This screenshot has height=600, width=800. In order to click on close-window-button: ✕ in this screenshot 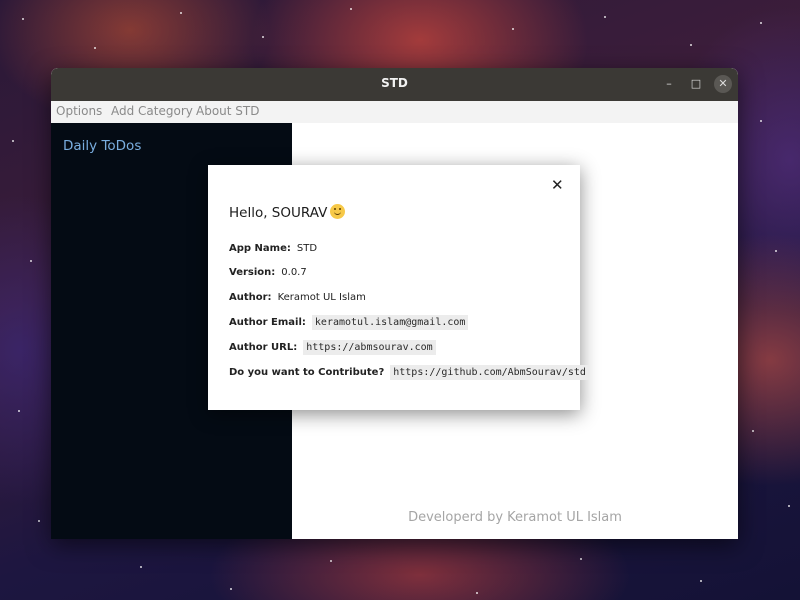, I will do `click(723, 84)`.